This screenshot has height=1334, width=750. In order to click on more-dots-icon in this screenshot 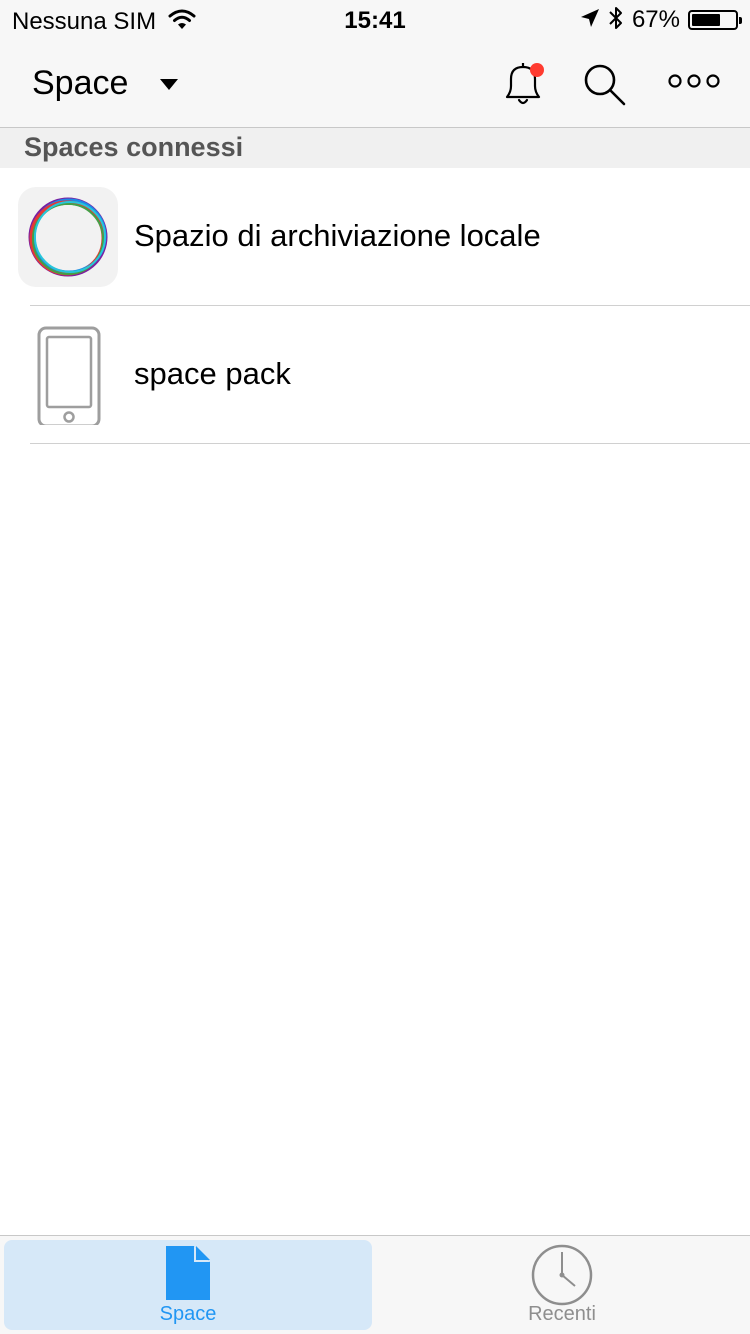, I will do `click(694, 81)`.